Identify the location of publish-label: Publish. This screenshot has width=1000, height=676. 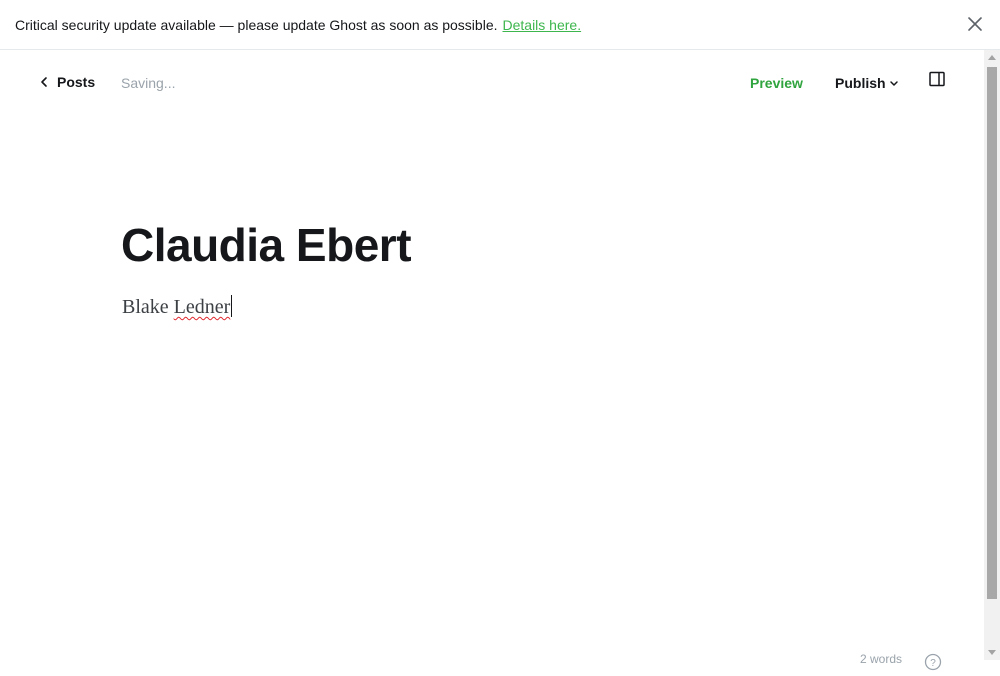
(860, 83).